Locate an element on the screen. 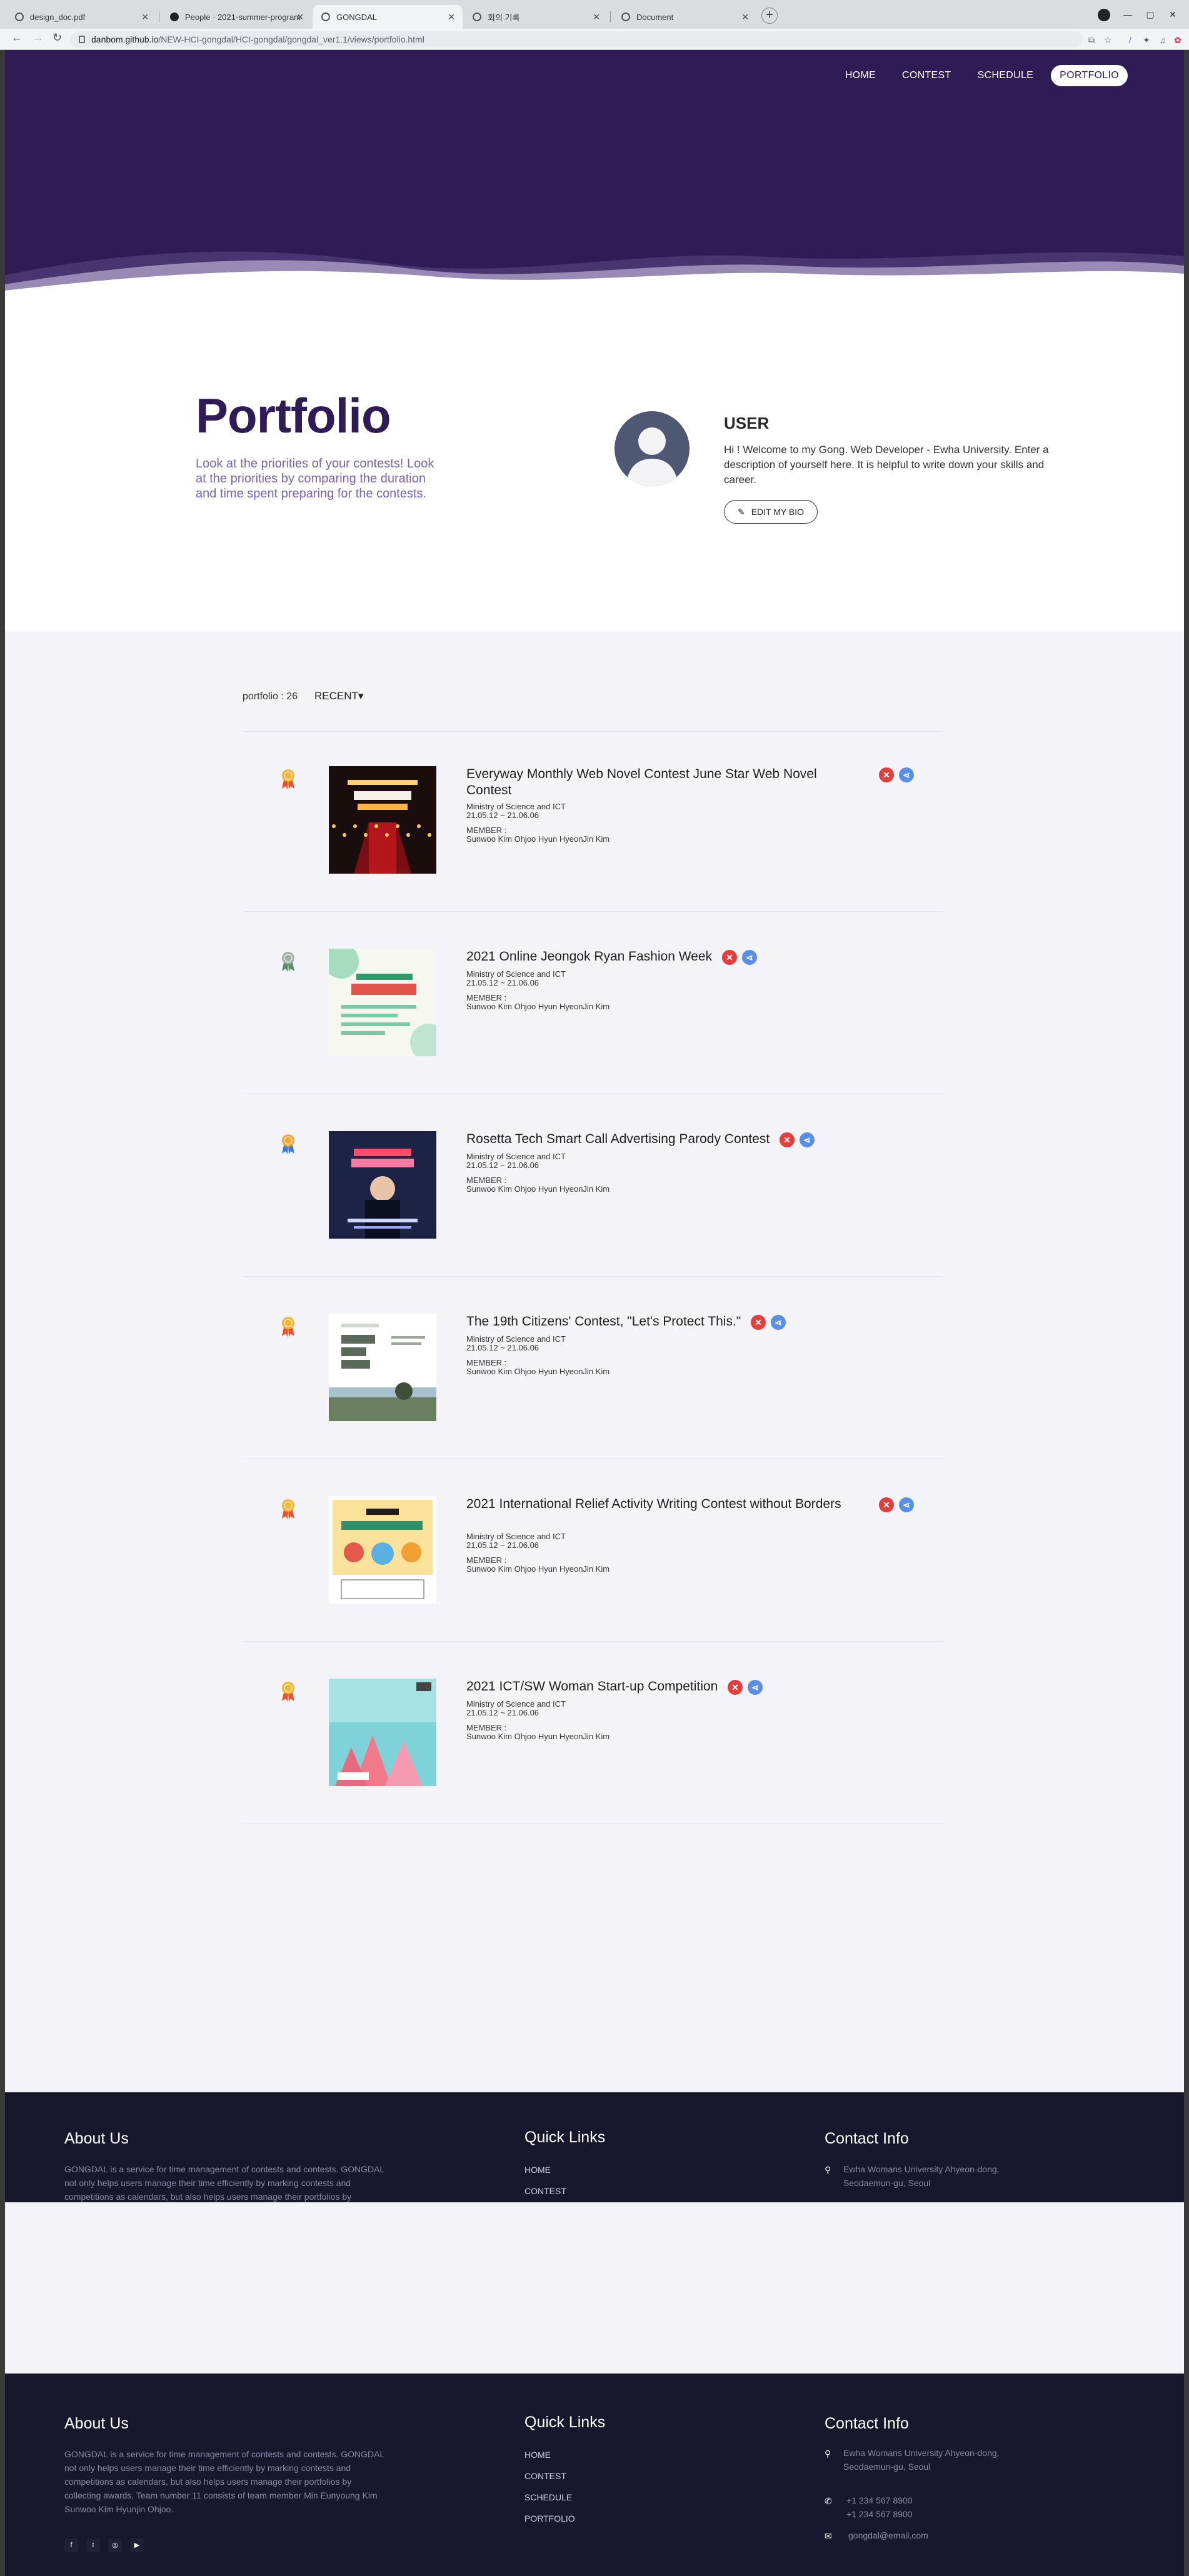  pen-extension-icon: / is located at coordinates (1130, 40).